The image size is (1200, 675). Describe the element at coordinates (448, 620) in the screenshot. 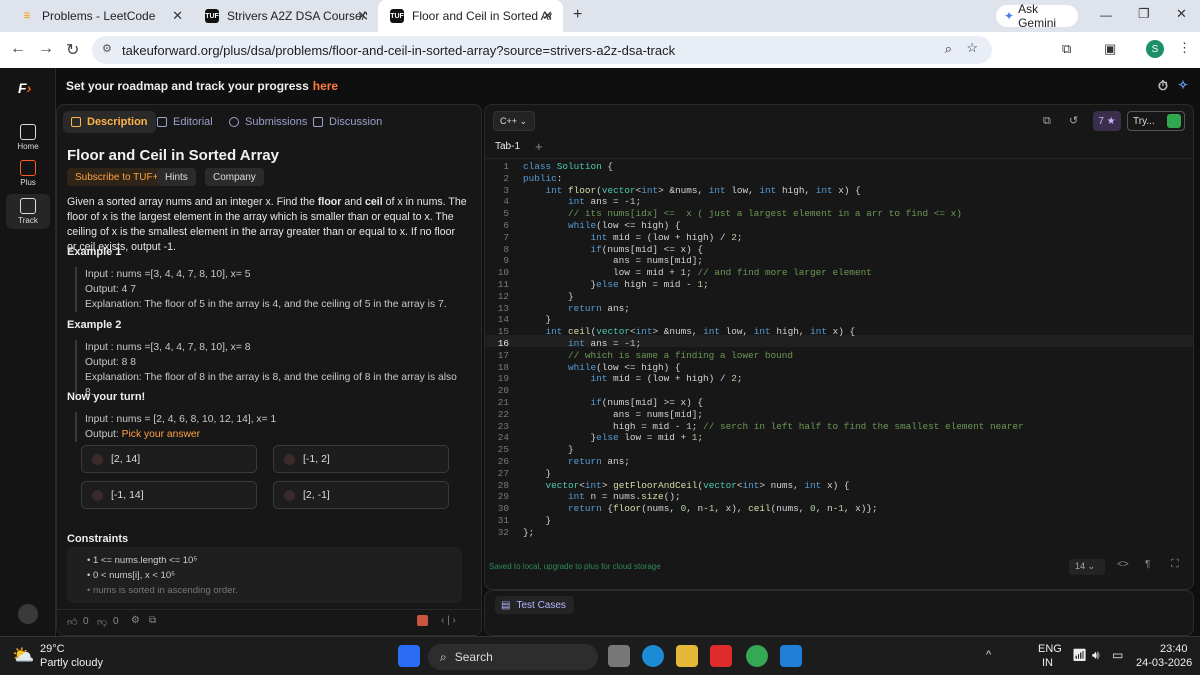

I see `prev-next-icon: ‹ | ›` at that location.